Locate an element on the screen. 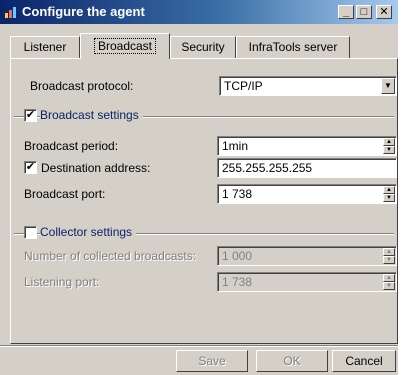 This screenshot has width=406, height=375. listening-port-spinner: ▲ ▼ is located at coordinates (389, 282).